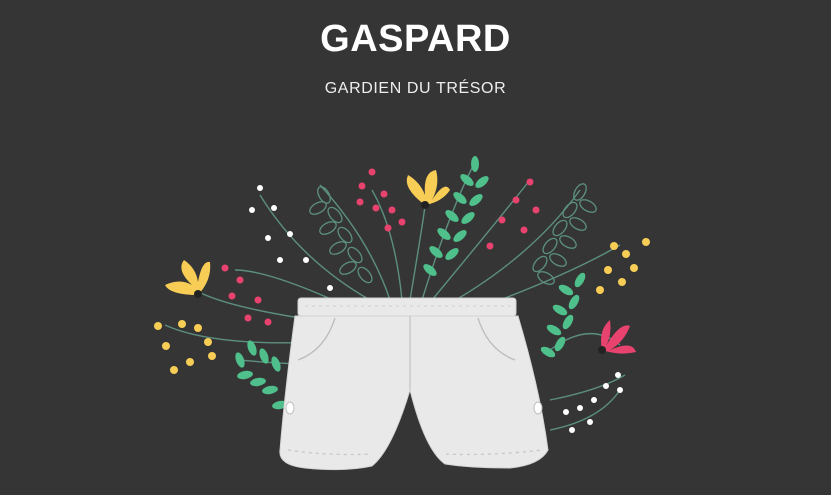 The image size is (831, 495). What do you see at coordinates (415, 88) in the screenshot?
I see `page-subtitle: GARDIEN DU TRÉSOR` at bounding box center [415, 88].